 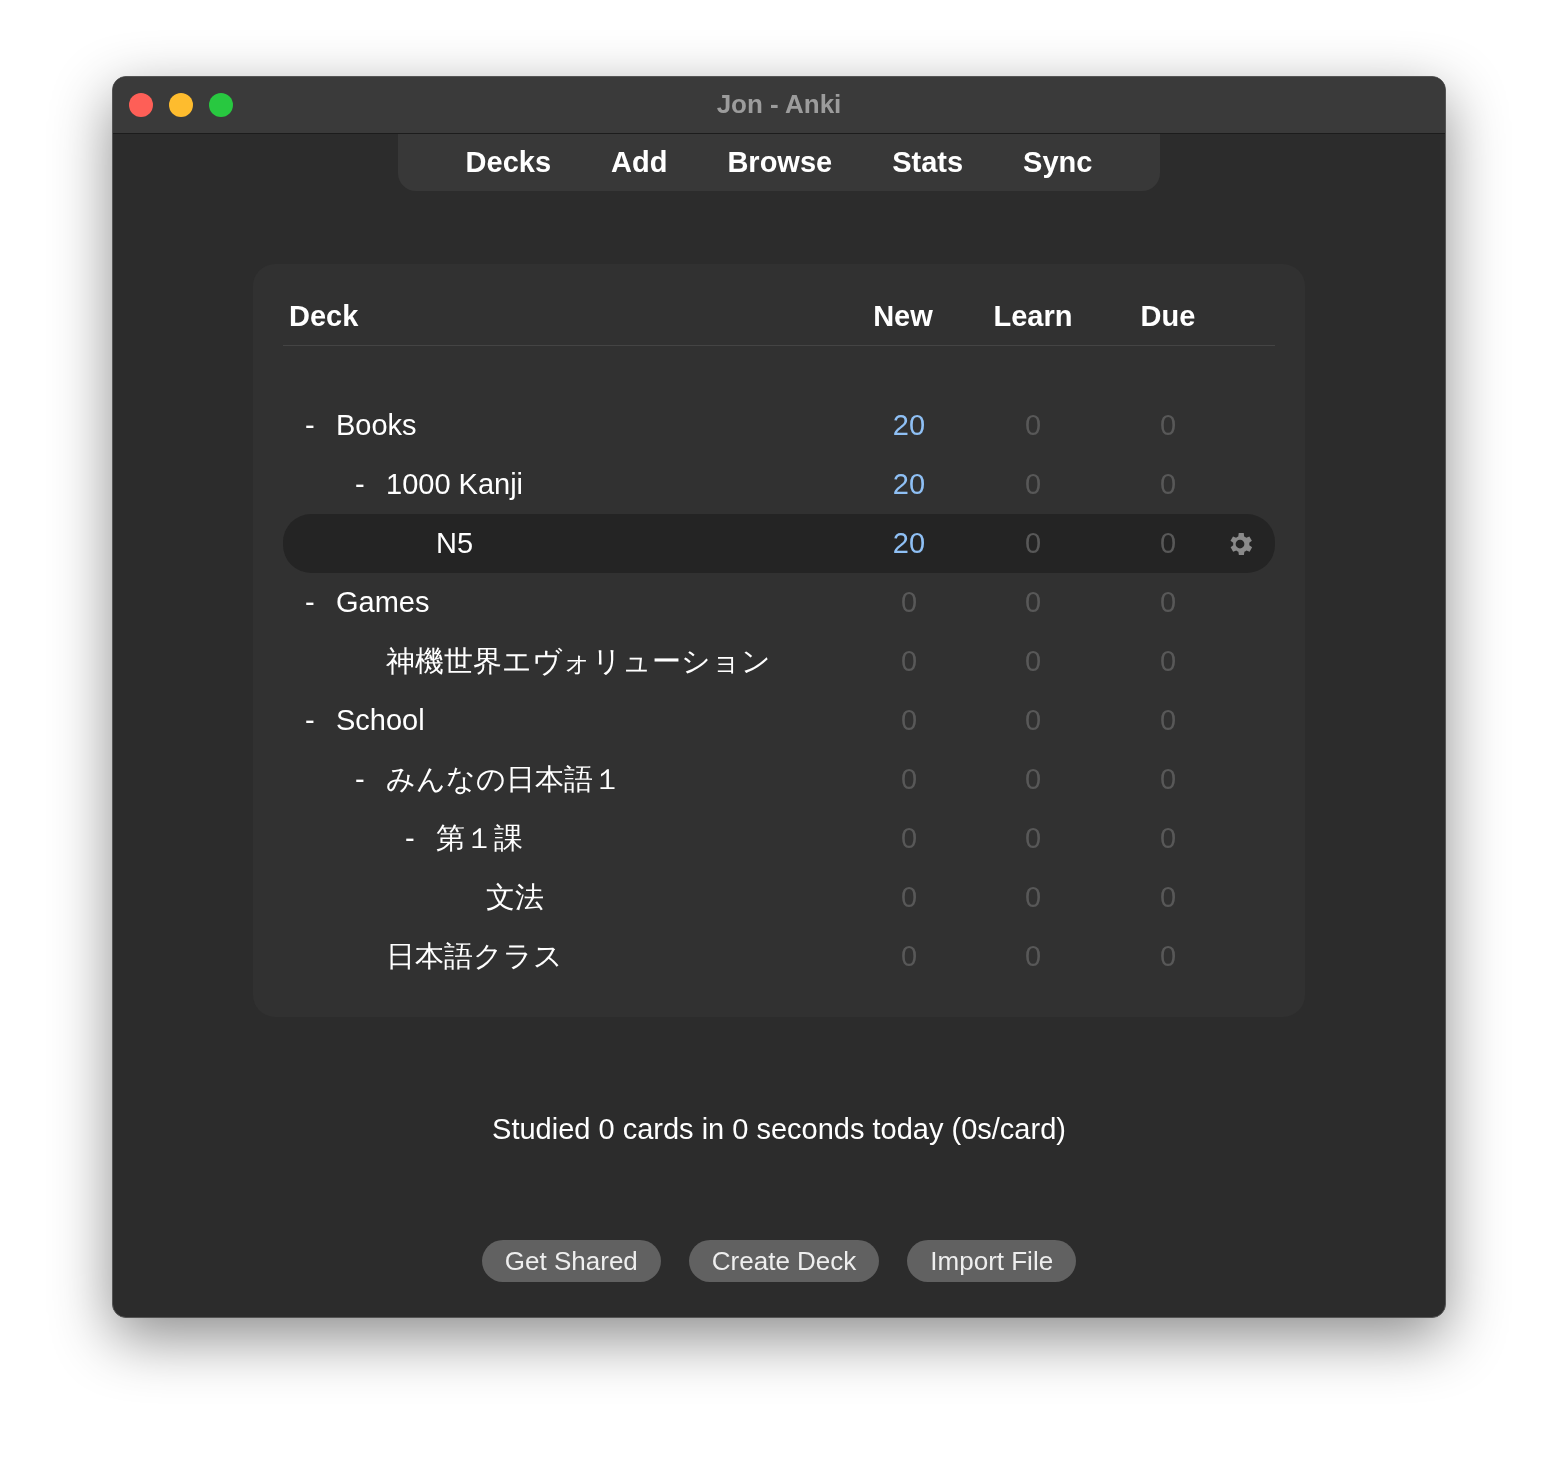 I want to click on toolbar-link: Stats, so click(x=928, y=162).